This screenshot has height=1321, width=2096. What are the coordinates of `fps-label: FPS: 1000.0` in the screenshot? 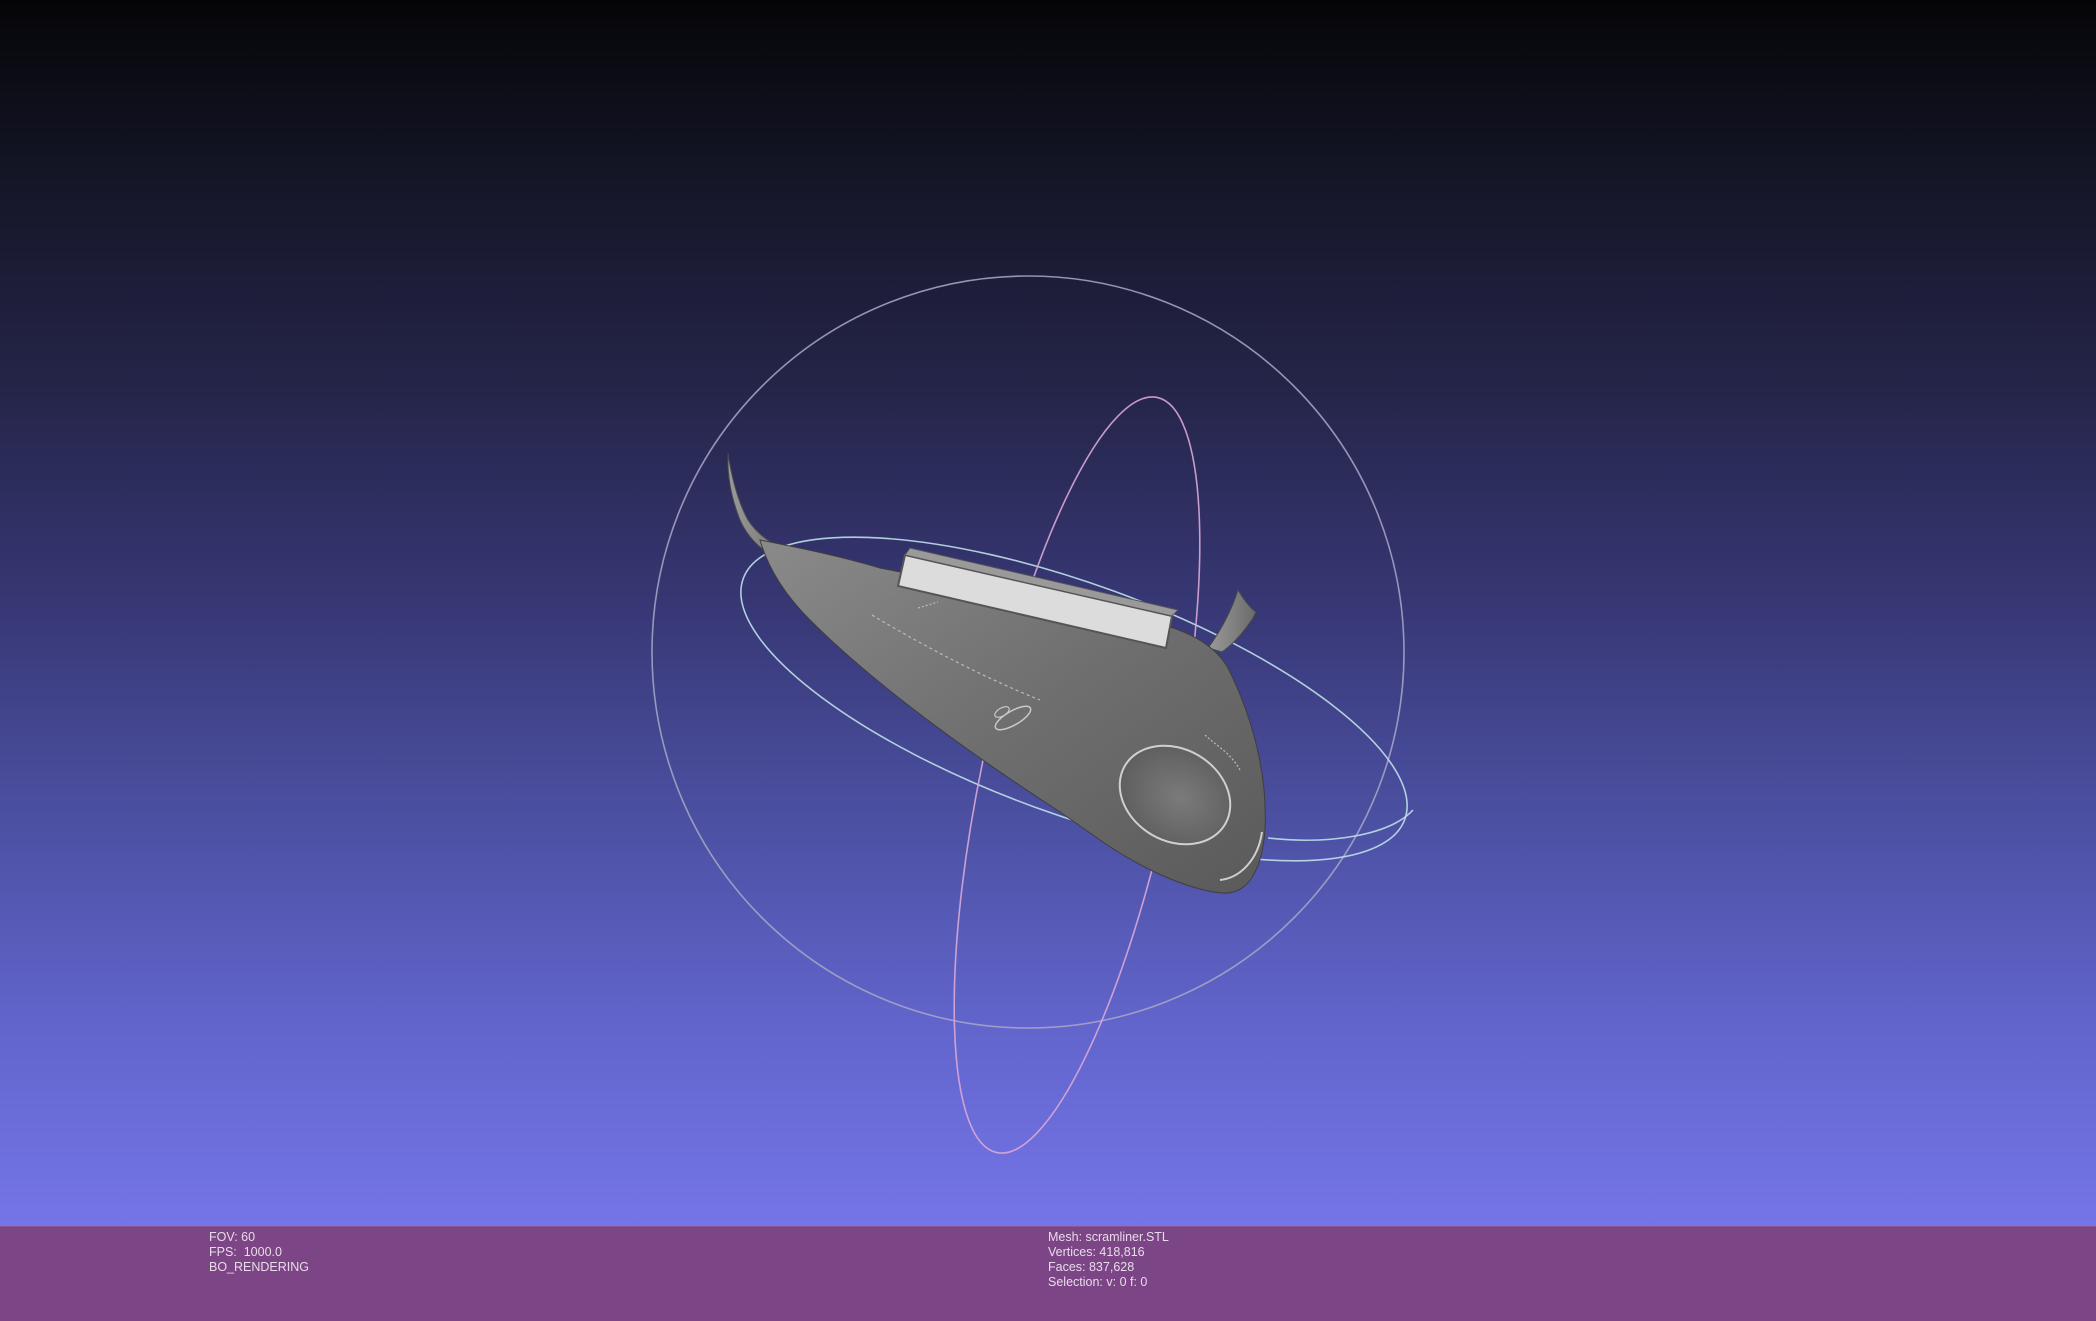 It's located at (245, 1252).